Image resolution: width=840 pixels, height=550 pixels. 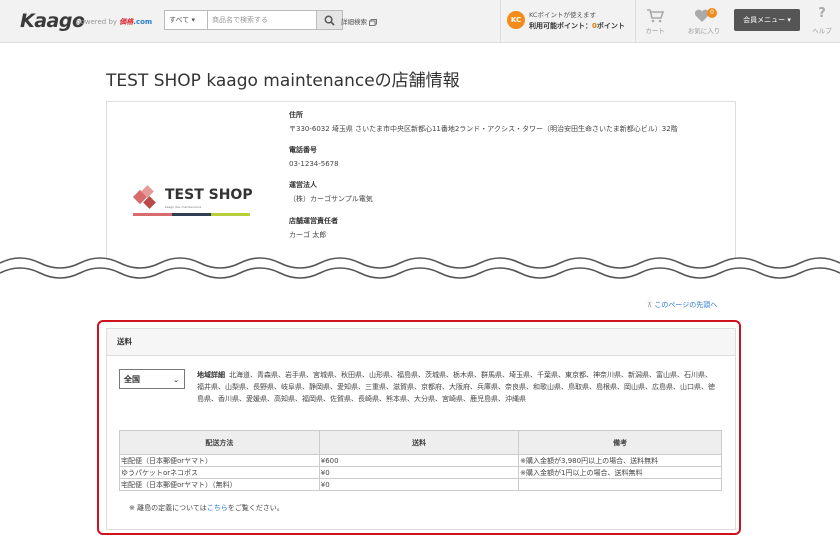 I want to click on search-category-select: すべて ▾, so click(x=186, y=20).